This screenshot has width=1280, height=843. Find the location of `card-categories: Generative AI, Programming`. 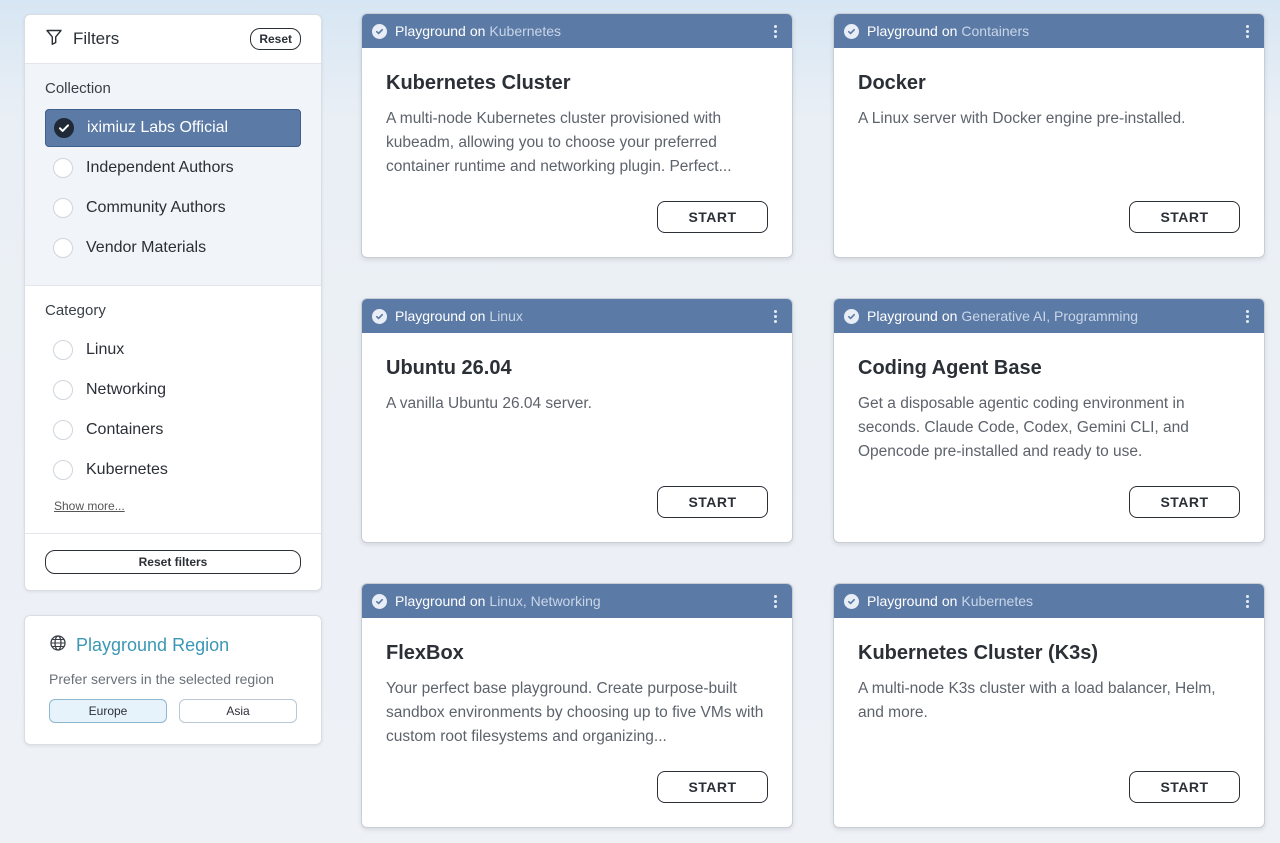

card-categories: Generative AI, Programming is located at coordinates (1050, 316).